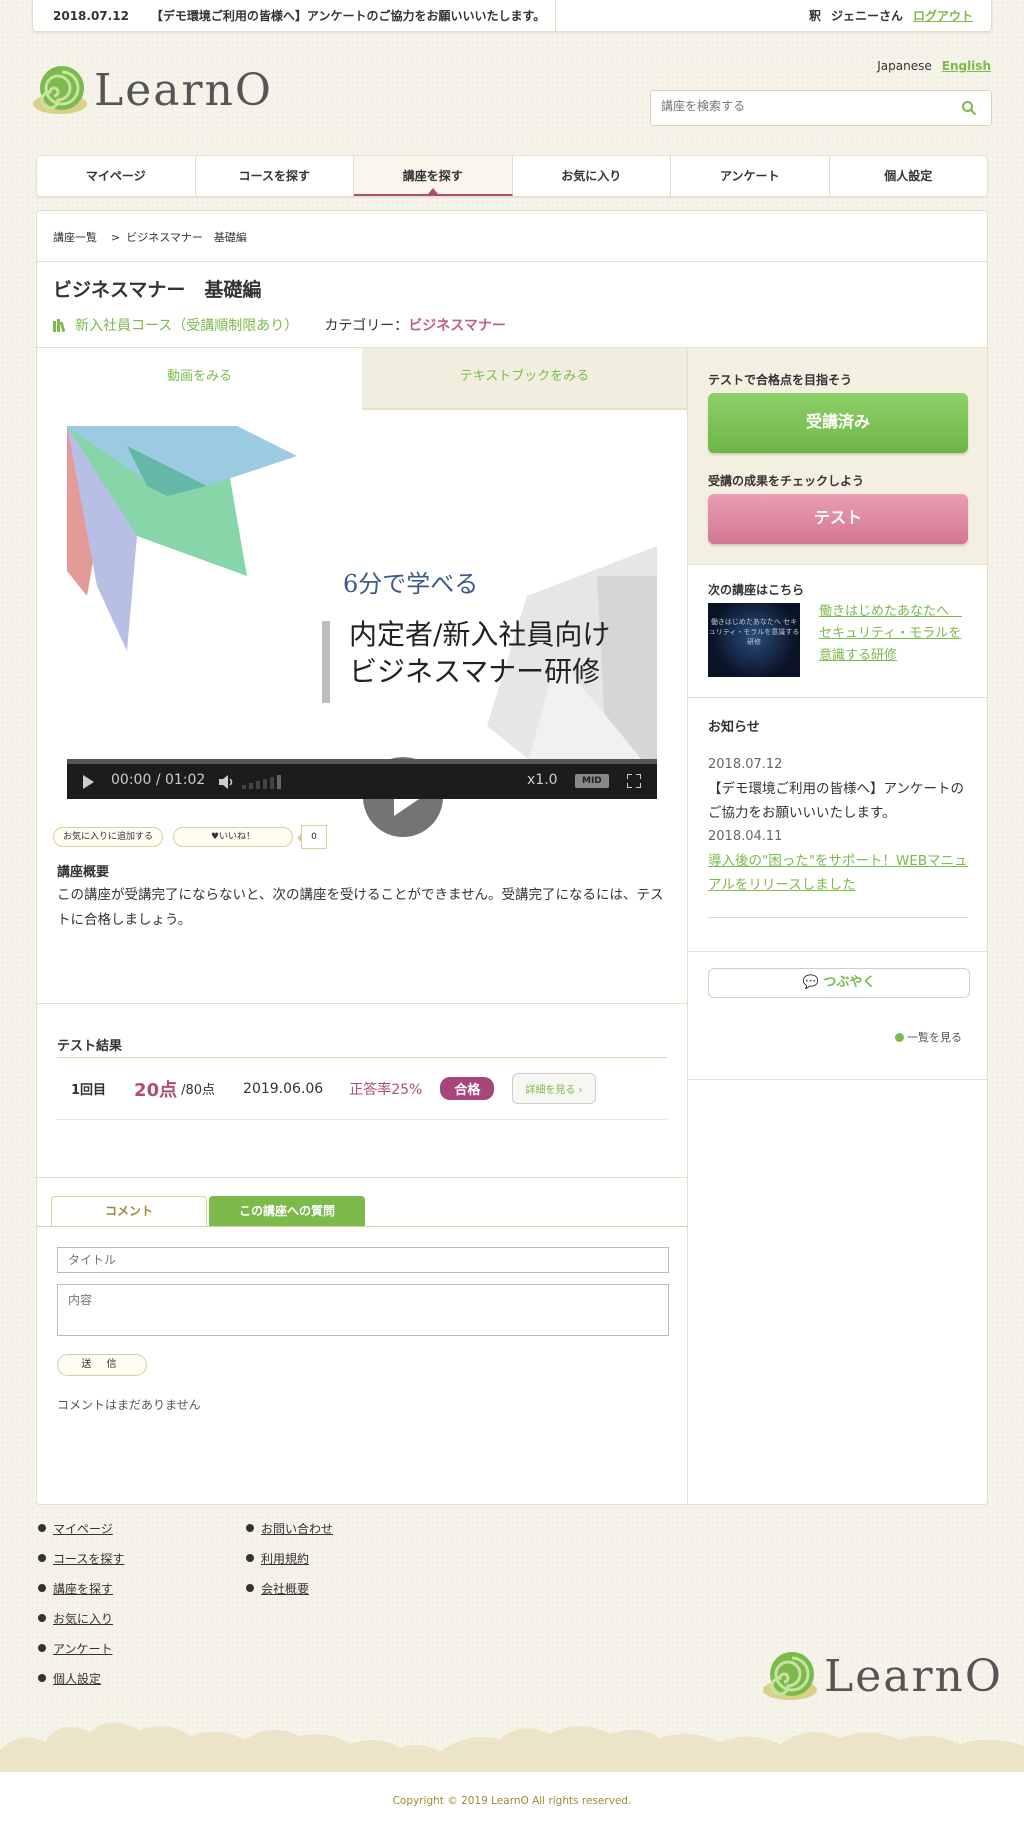 The width and height of the screenshot is (1024, 1824). What do you see at coordinates (59, 325) in the screenshot?
I see `books-icon` at bounding box center [59, 325].